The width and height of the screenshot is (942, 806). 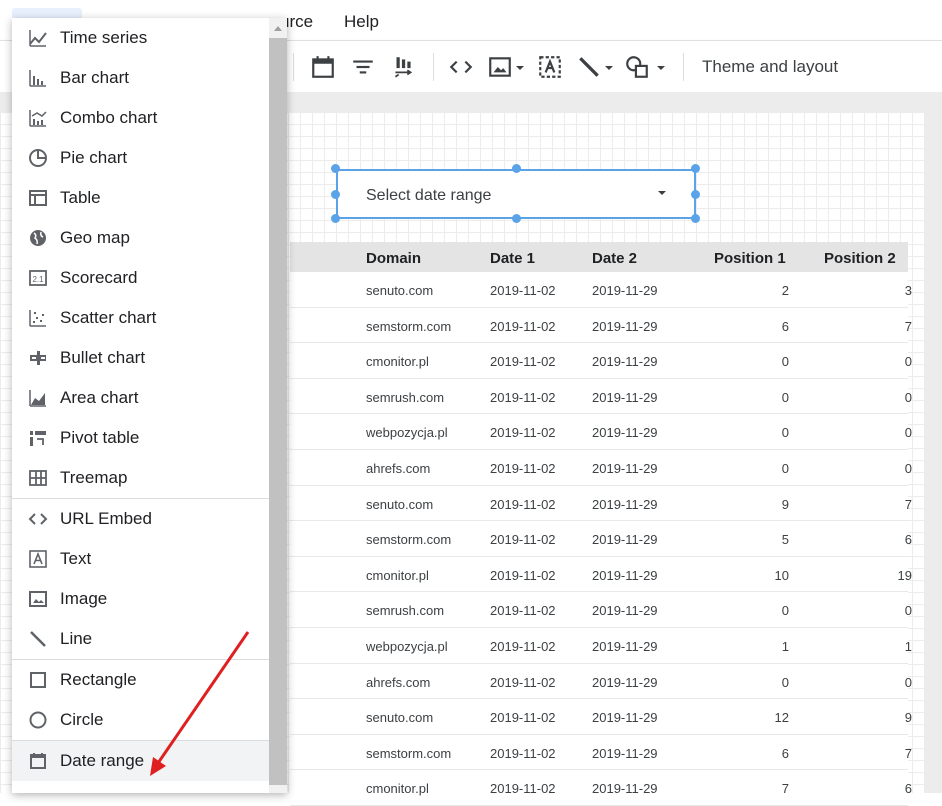 What do you see at coordinates (785, 540) in the screenshot?
I see `cell-position-1: 5` at bounding box center [785, 540].